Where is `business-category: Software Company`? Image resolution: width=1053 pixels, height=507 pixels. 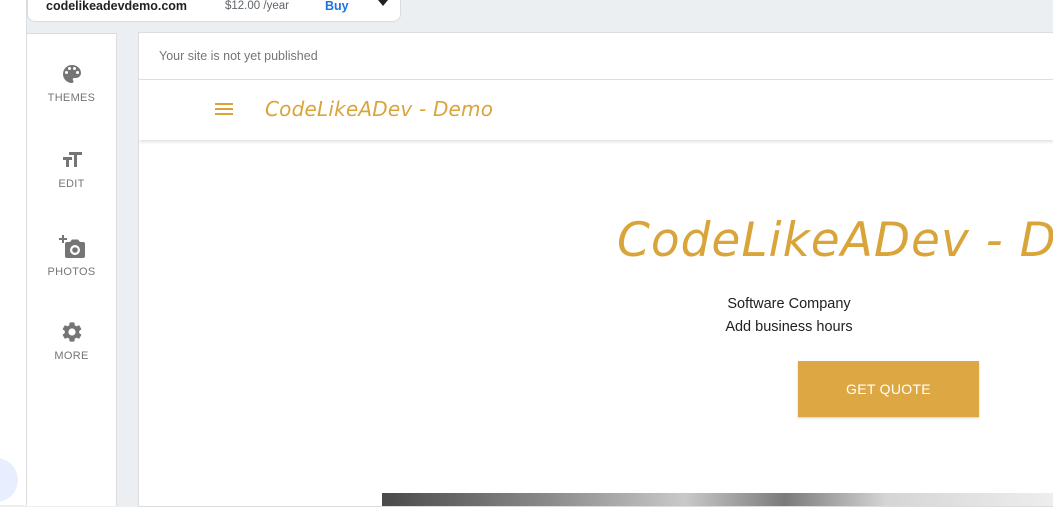 business-category: Software Company is located at coordinates (789, 304).